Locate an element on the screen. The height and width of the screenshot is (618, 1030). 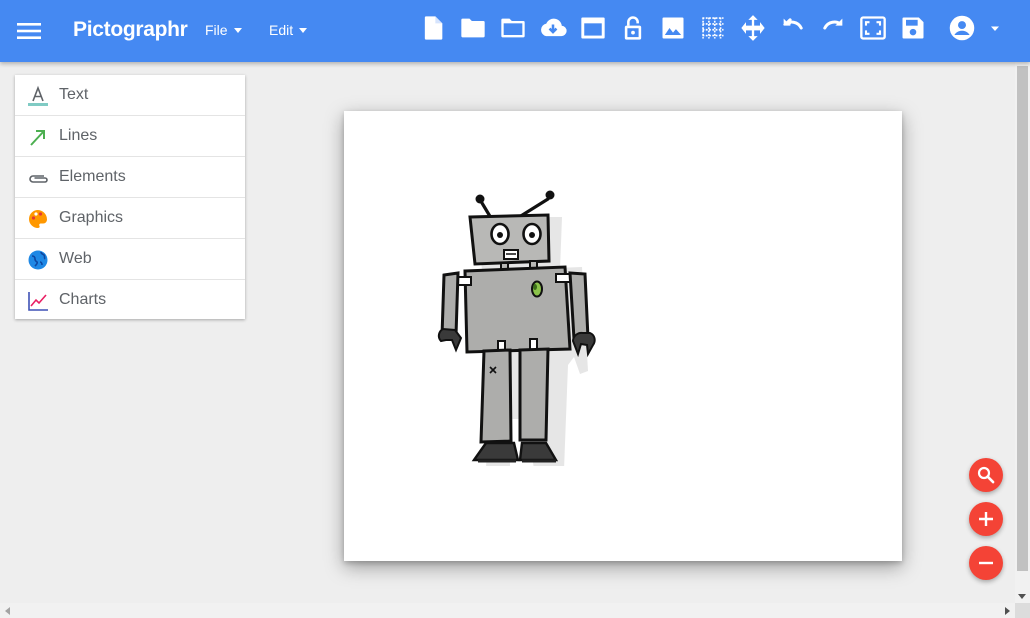
zoom-out-button is located at coordinates (986, 563).